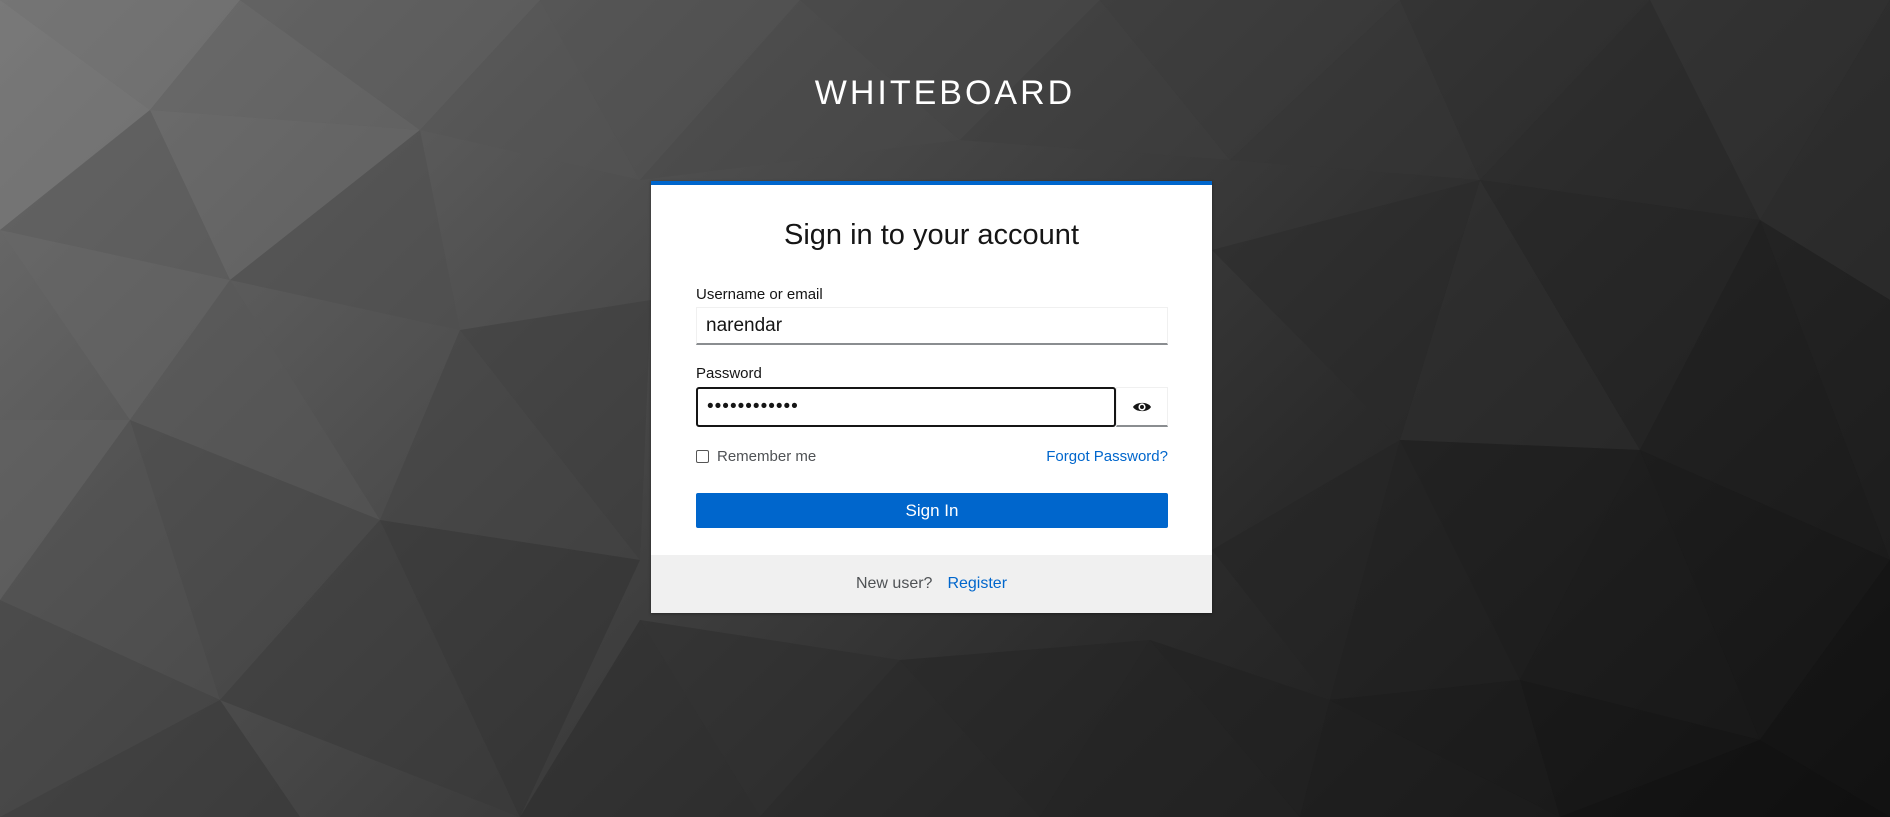 The image size is (1890, 817). Describe the element at coordinates (932, 326) in the screenshot. I see `username-input` at that location.